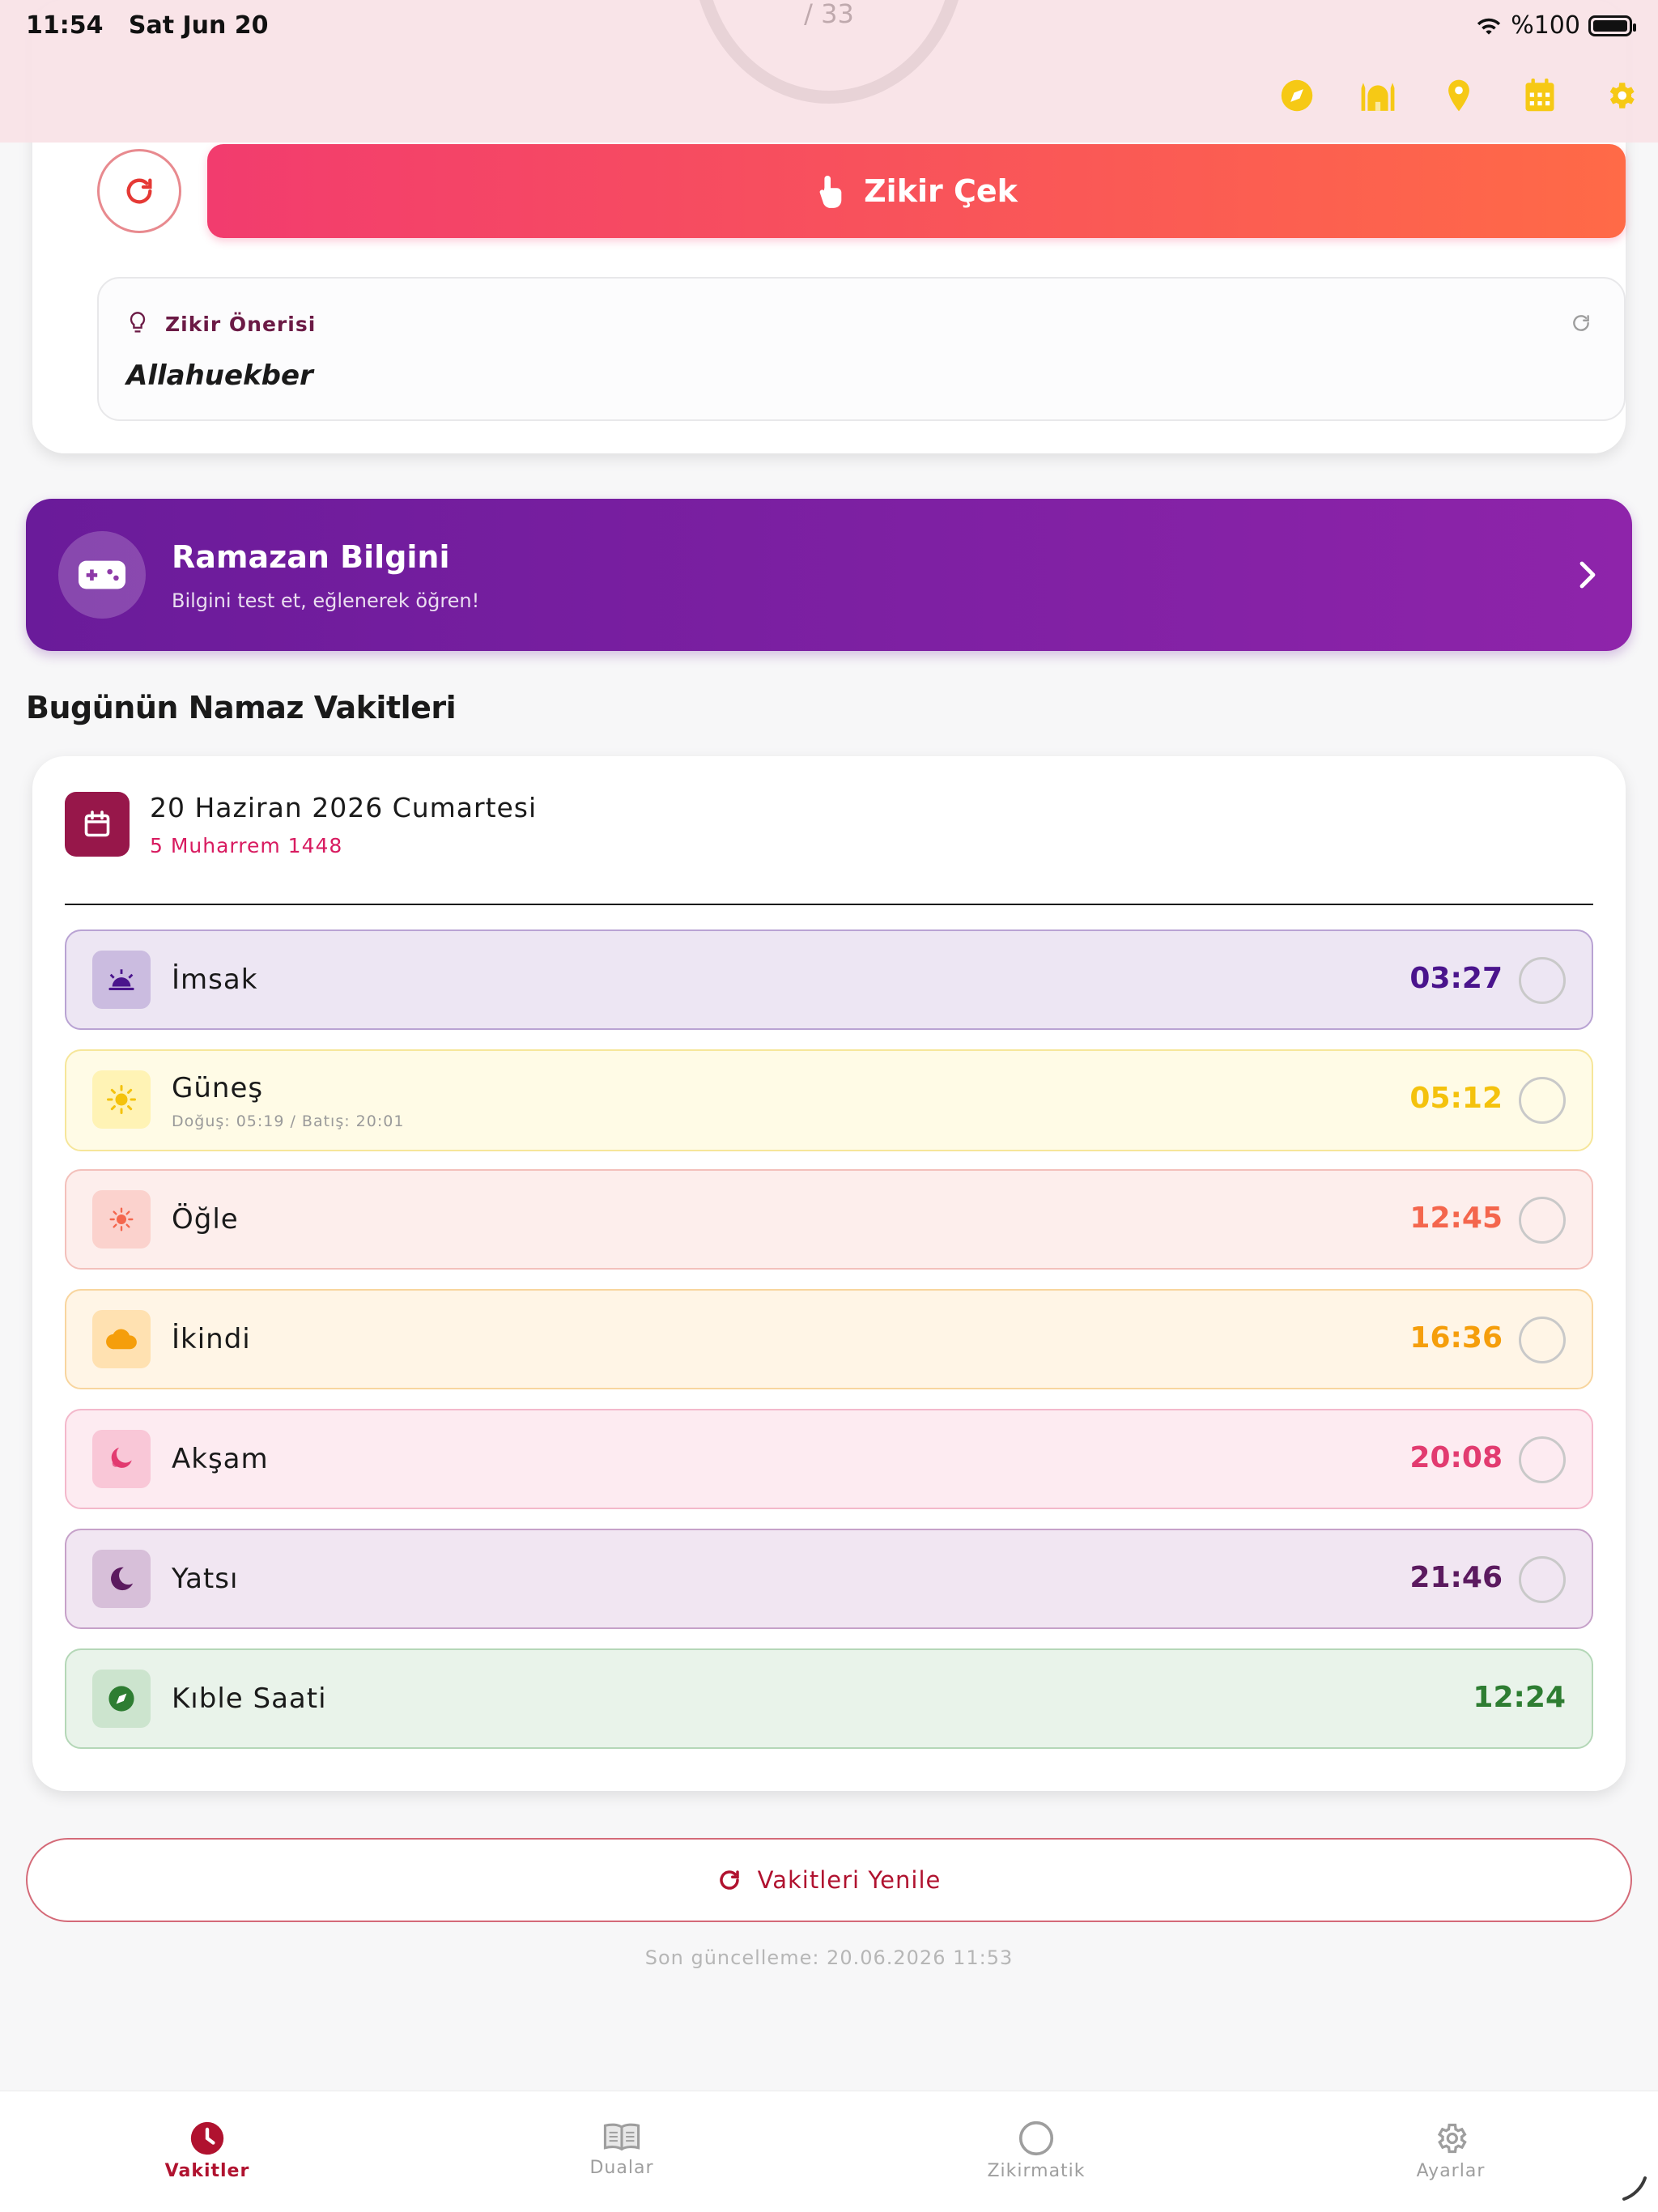 The height and width of the screenshot is (2212, 1658). I want to click on status-right: %100, so click(1555, 26).